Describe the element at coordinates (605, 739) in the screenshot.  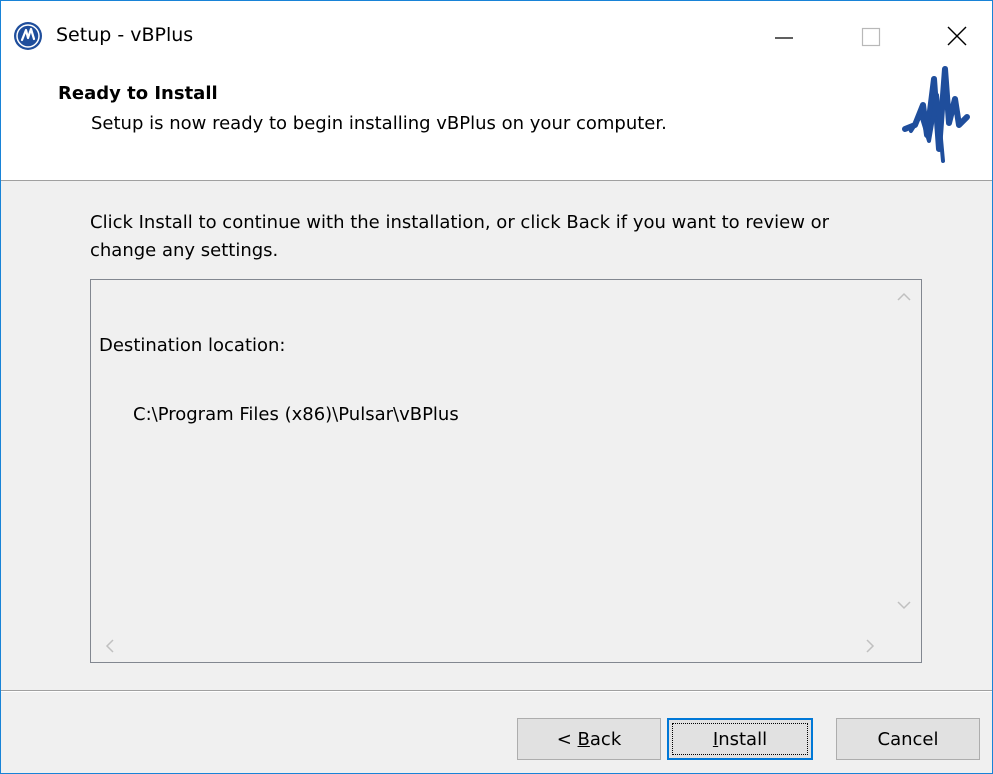
I see `back-button-label: ack` at that location.